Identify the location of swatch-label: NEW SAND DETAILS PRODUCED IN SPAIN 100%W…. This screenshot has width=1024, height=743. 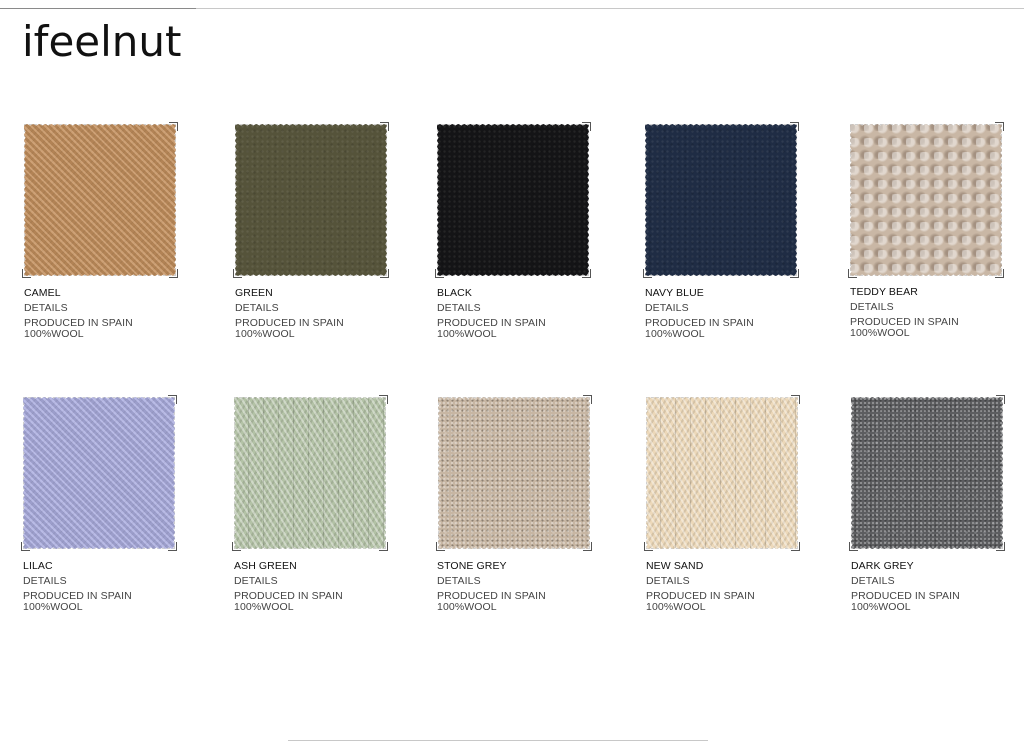
(722, 587).